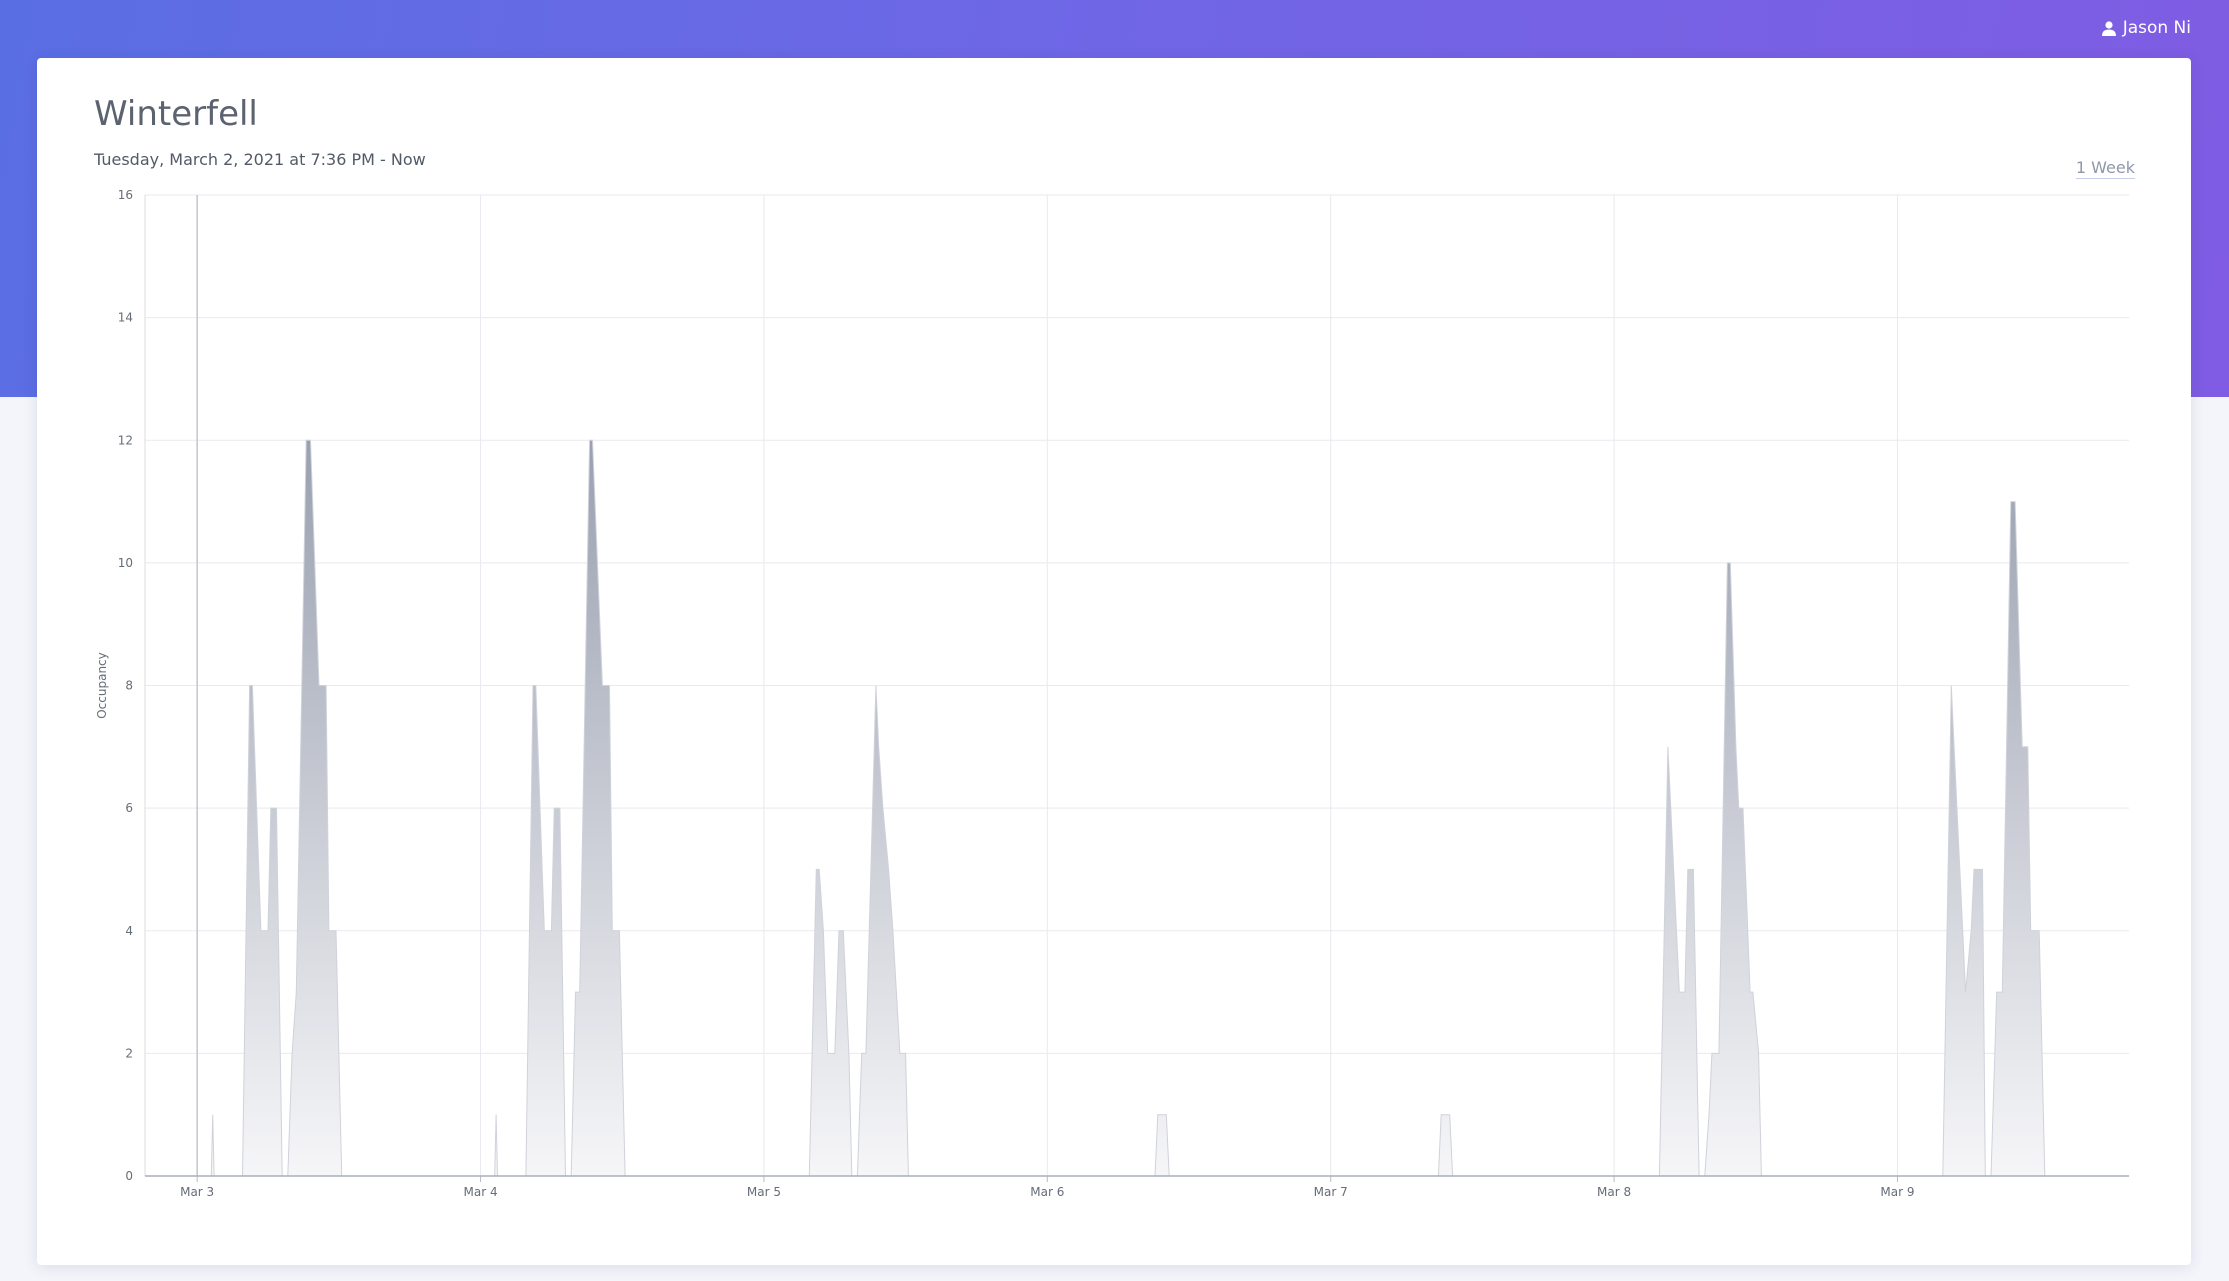 The height and width of the screenshot is (1281, 2229). Describe the element at coordinates (1047, 1192) in the screenshot. I see `x-tick-label: Mar 6` at that location.